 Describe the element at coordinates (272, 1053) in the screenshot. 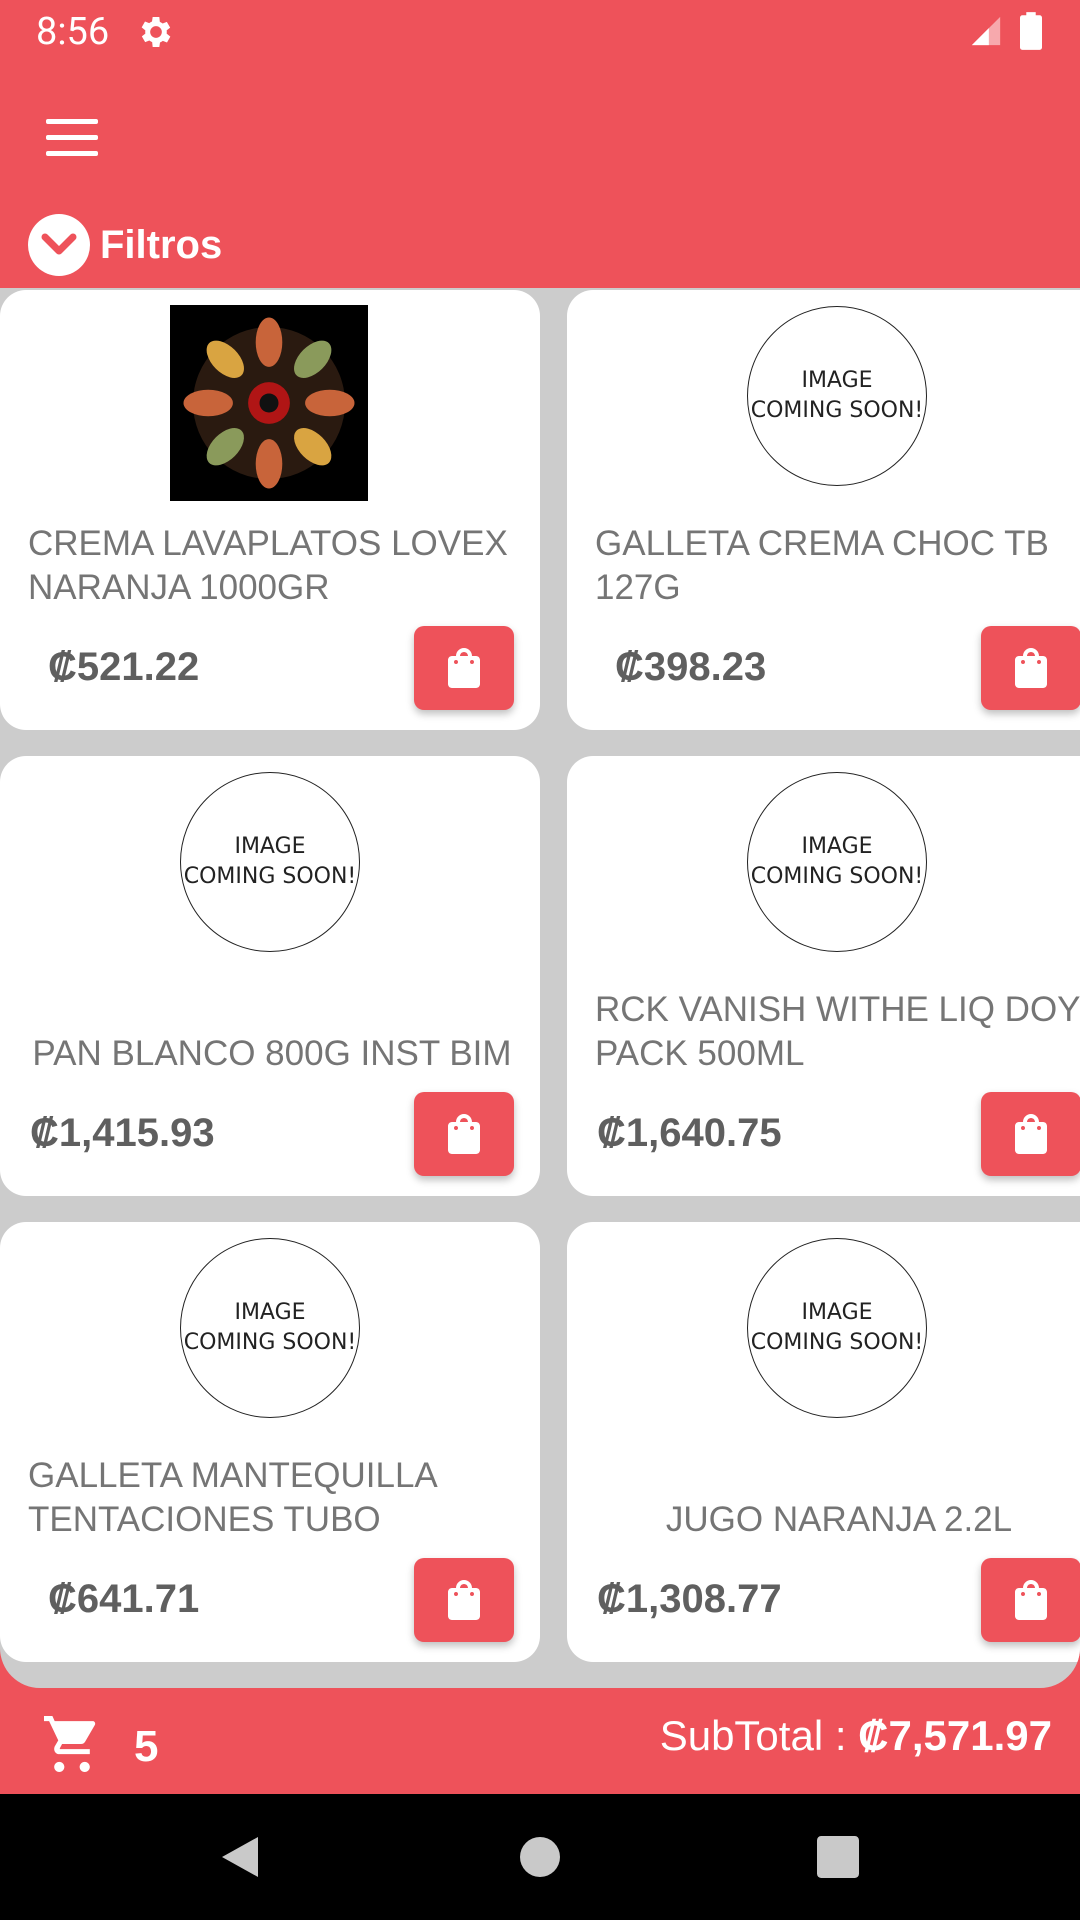

I see `product-name: PAN BLANCO 800G INST BIM` at that location.